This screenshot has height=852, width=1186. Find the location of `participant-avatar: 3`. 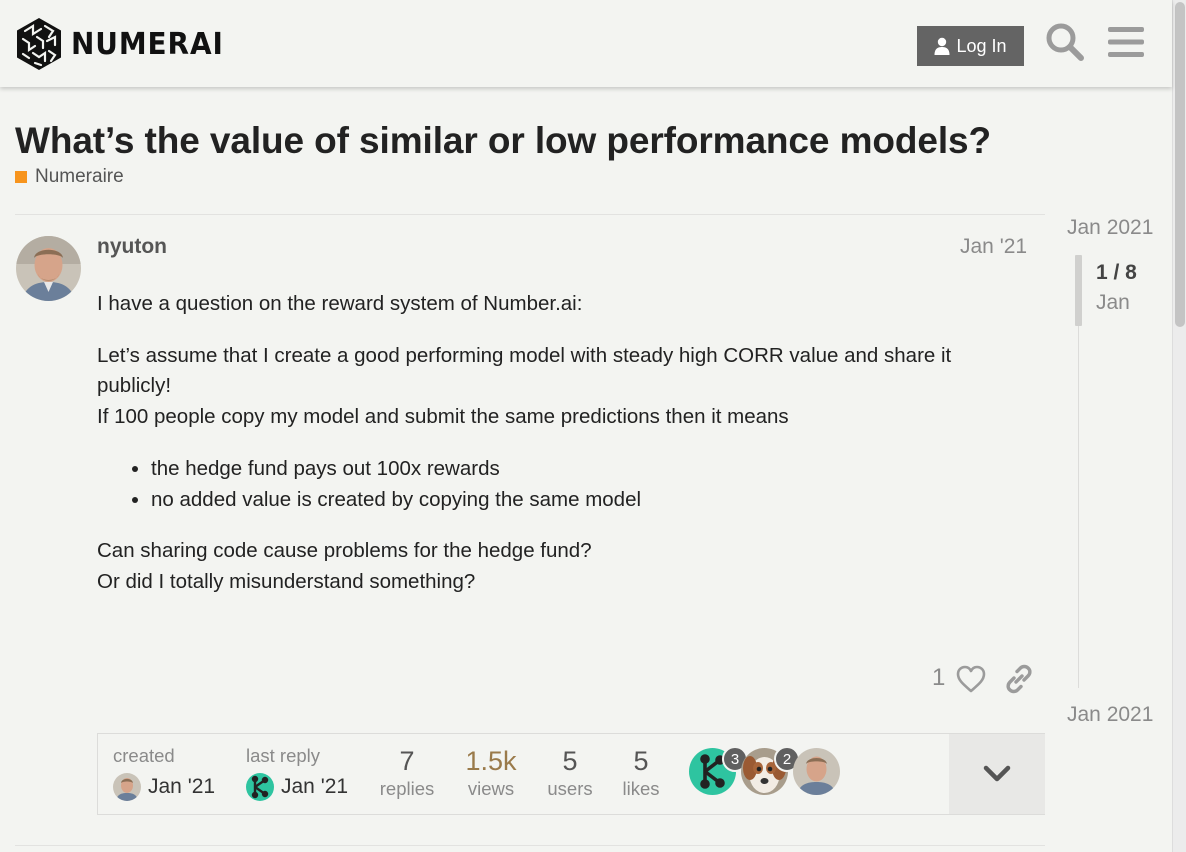

participant-avatar: 3 is located at coordinates (718, 770).